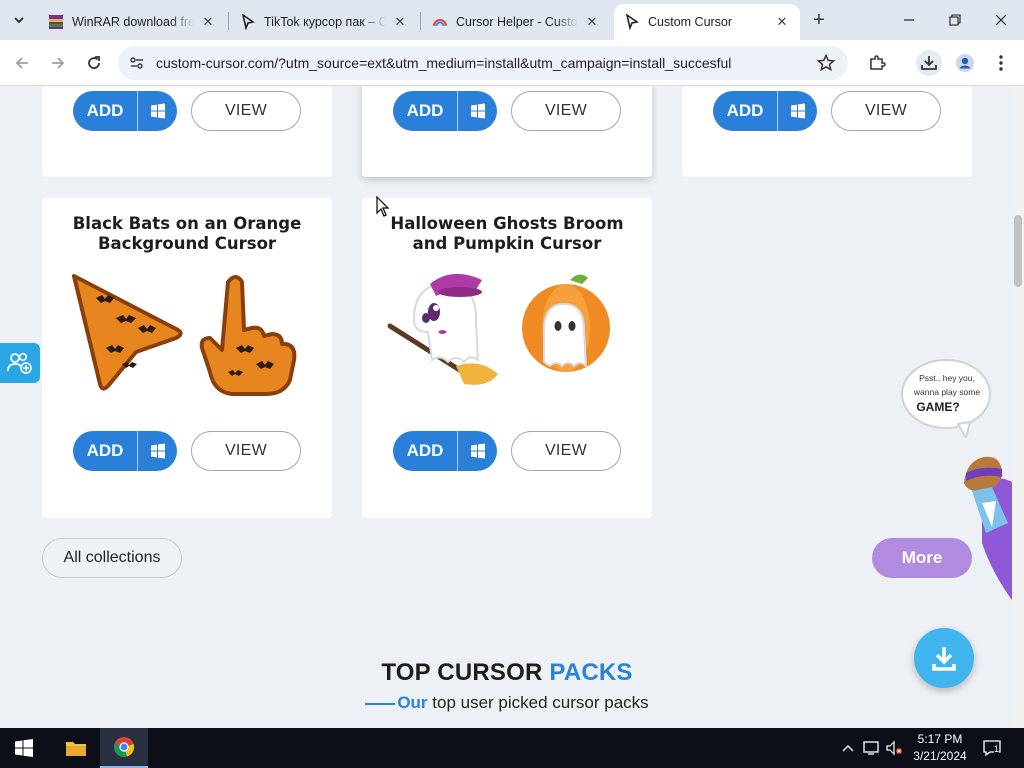  What do you see at coordinates (983, 523) in the screenshot?
I see `ninja-character-image` at bounding box center [983, 523].